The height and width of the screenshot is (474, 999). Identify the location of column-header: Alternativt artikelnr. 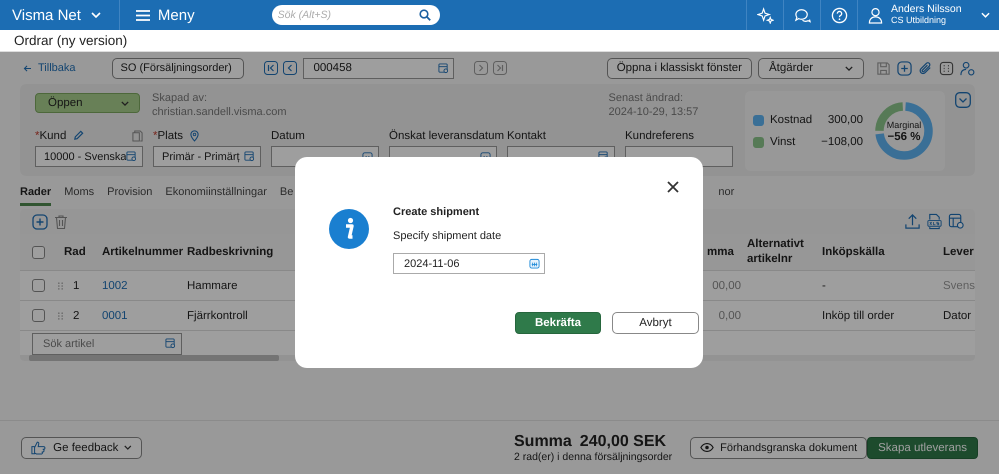
(781, 252).